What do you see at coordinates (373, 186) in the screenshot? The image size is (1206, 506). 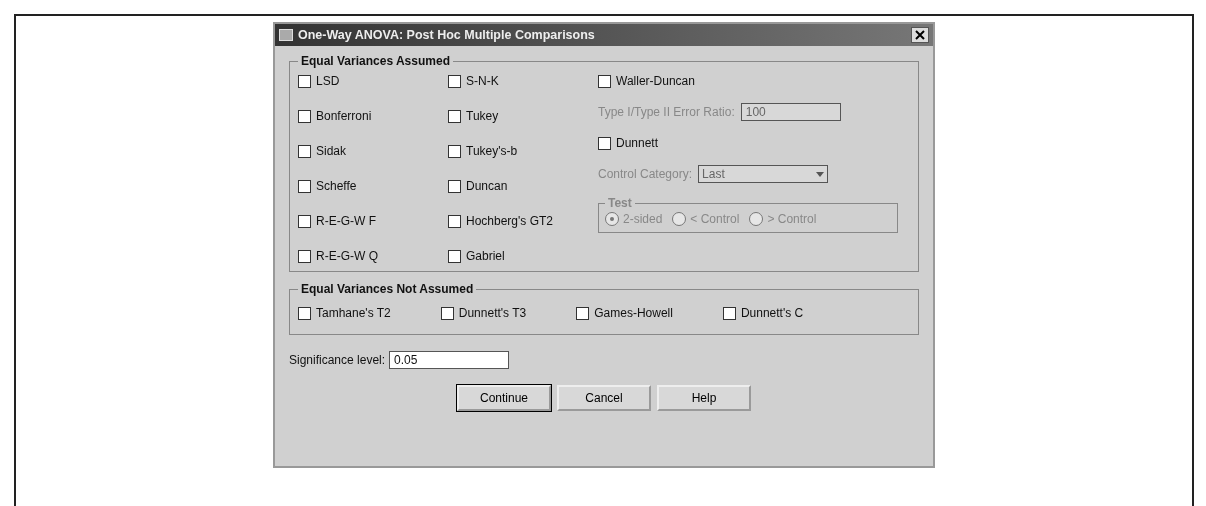 I see `checkbox-option: Scheffe` at bounding box center [373, 186].